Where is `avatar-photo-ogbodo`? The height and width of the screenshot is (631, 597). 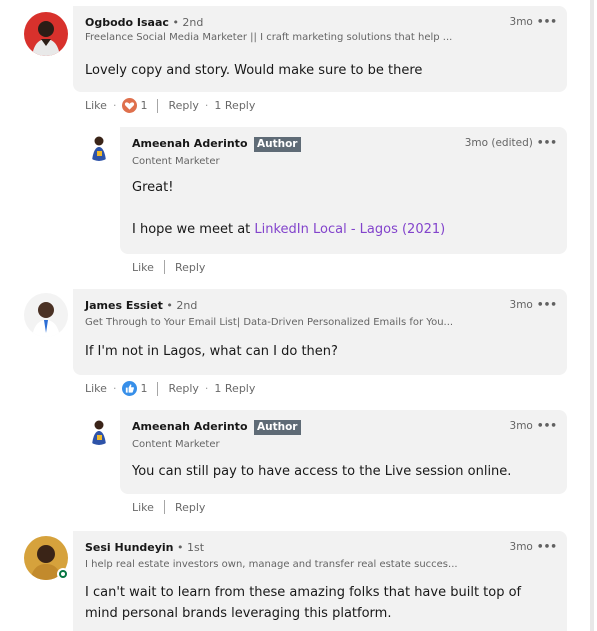
avatar-photo-ogbodo is located at coordinates (46, 34).